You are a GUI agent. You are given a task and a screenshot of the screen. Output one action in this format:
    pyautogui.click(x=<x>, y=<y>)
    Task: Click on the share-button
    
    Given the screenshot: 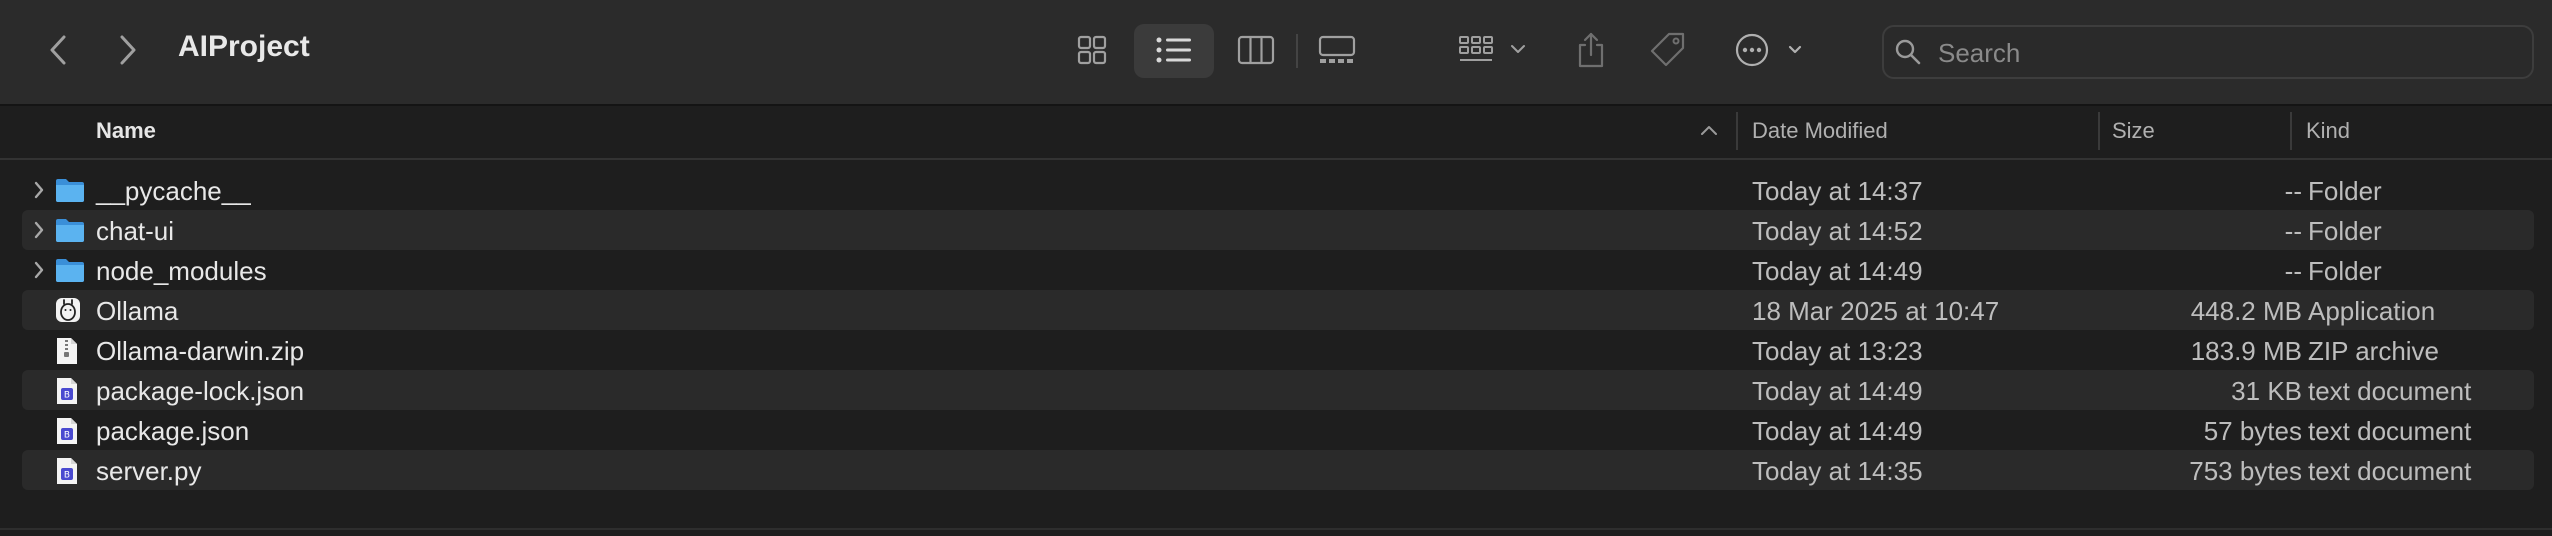 What is the action you would take?
    pyautogui.click(x=1591, y=50)
    